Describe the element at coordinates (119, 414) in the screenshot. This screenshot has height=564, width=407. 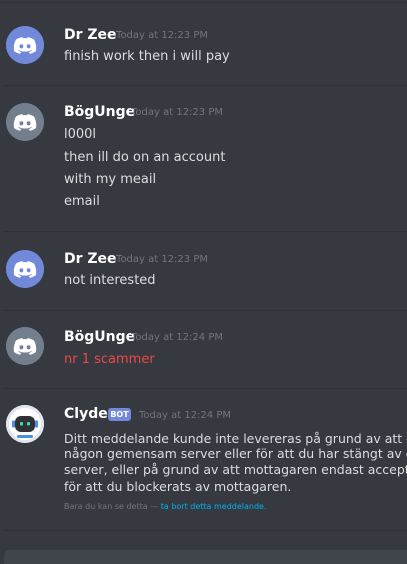
I see `bot-badge: BOT` at that location.